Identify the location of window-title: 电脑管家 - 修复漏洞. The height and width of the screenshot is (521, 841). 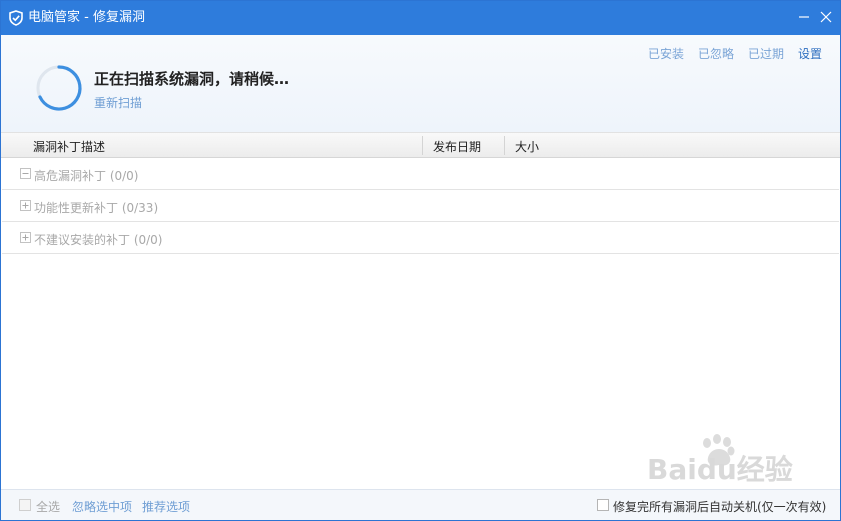
(86, 17).